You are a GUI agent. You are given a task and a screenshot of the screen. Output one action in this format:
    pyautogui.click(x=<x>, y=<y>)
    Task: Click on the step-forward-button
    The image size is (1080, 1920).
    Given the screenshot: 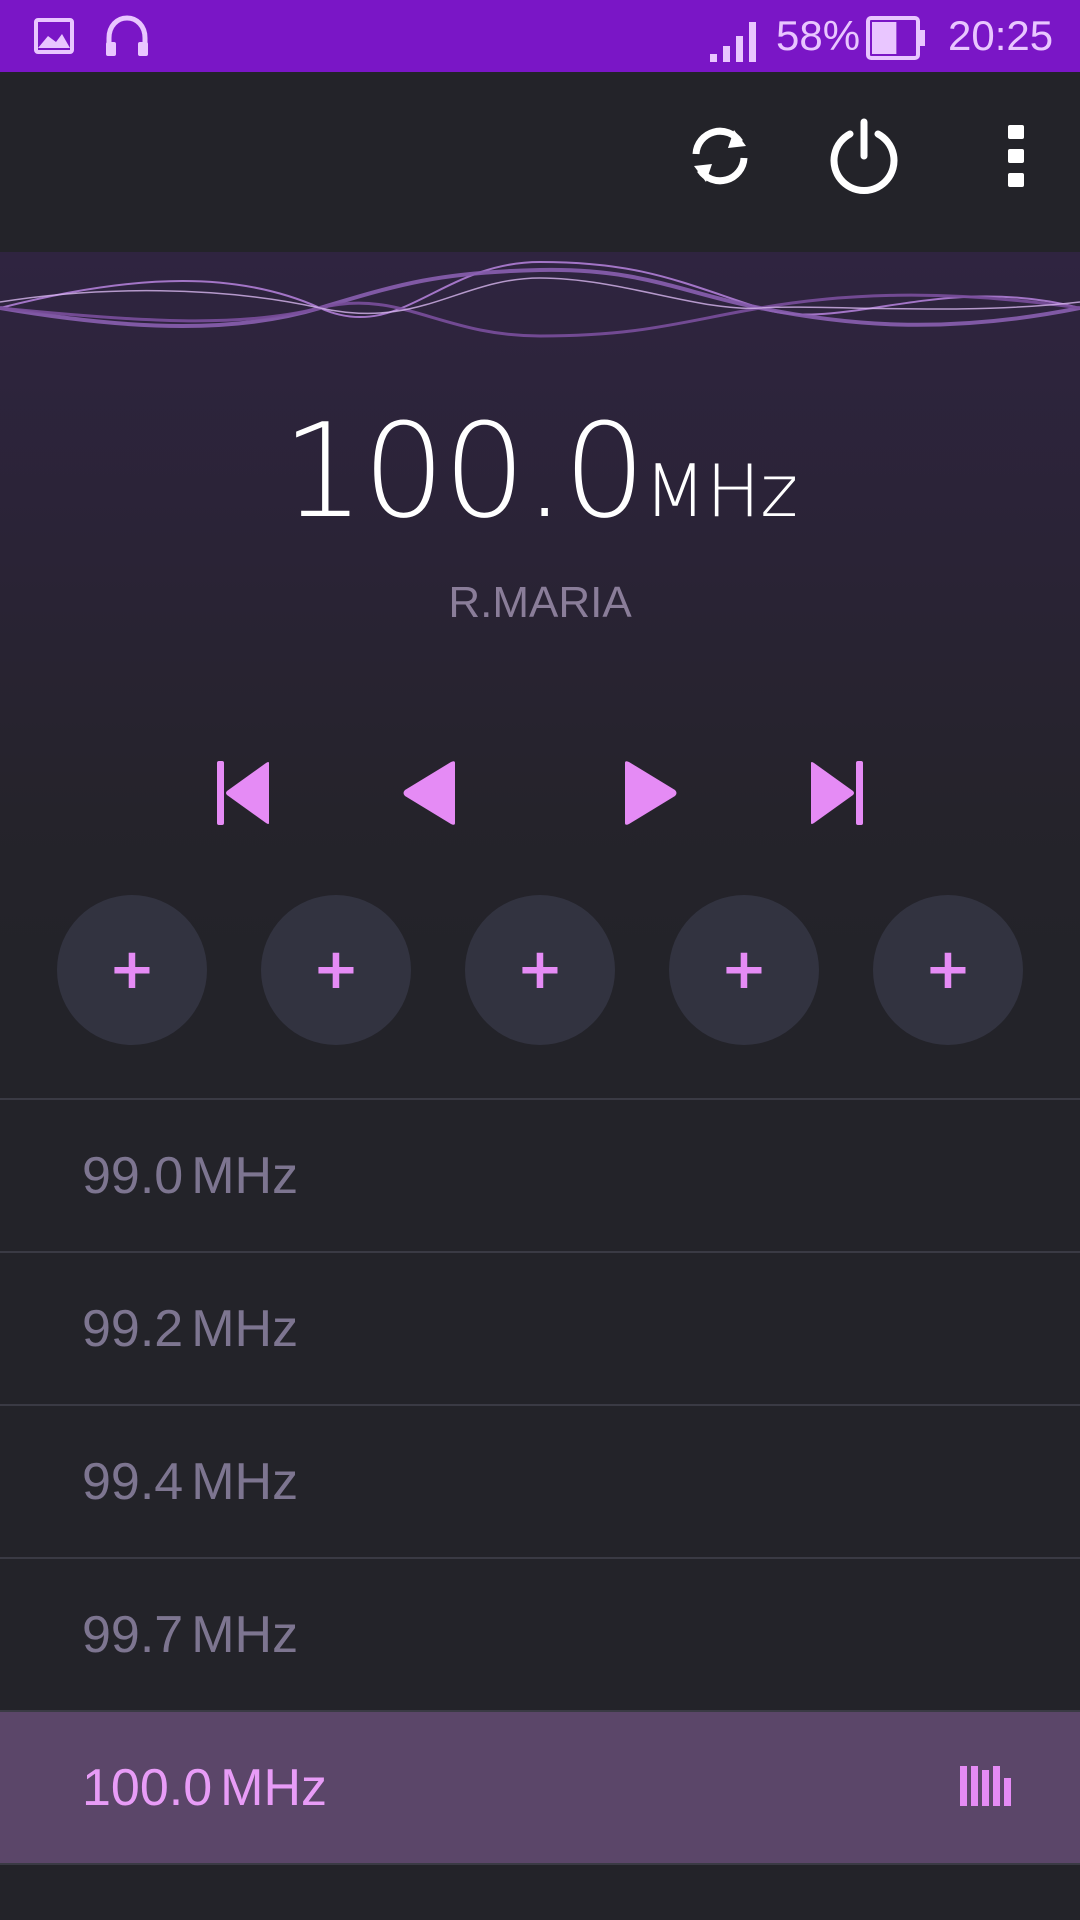 What is the action you would take?
    pyautogui.click(x=651, y=795)
    